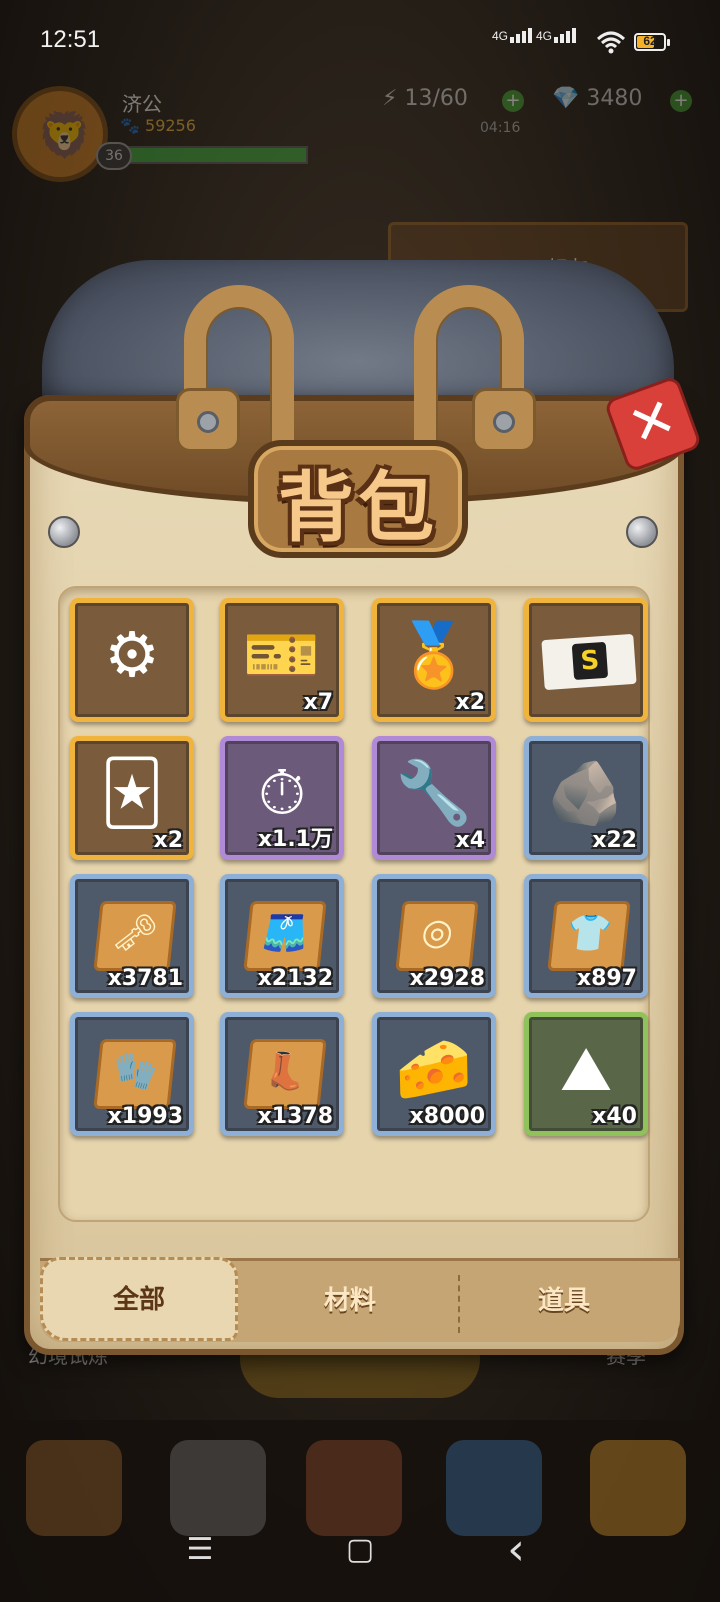  Describe the element at coordinates (564, 1303) in the screenshot. I see `tab-props: 道具` at that location.